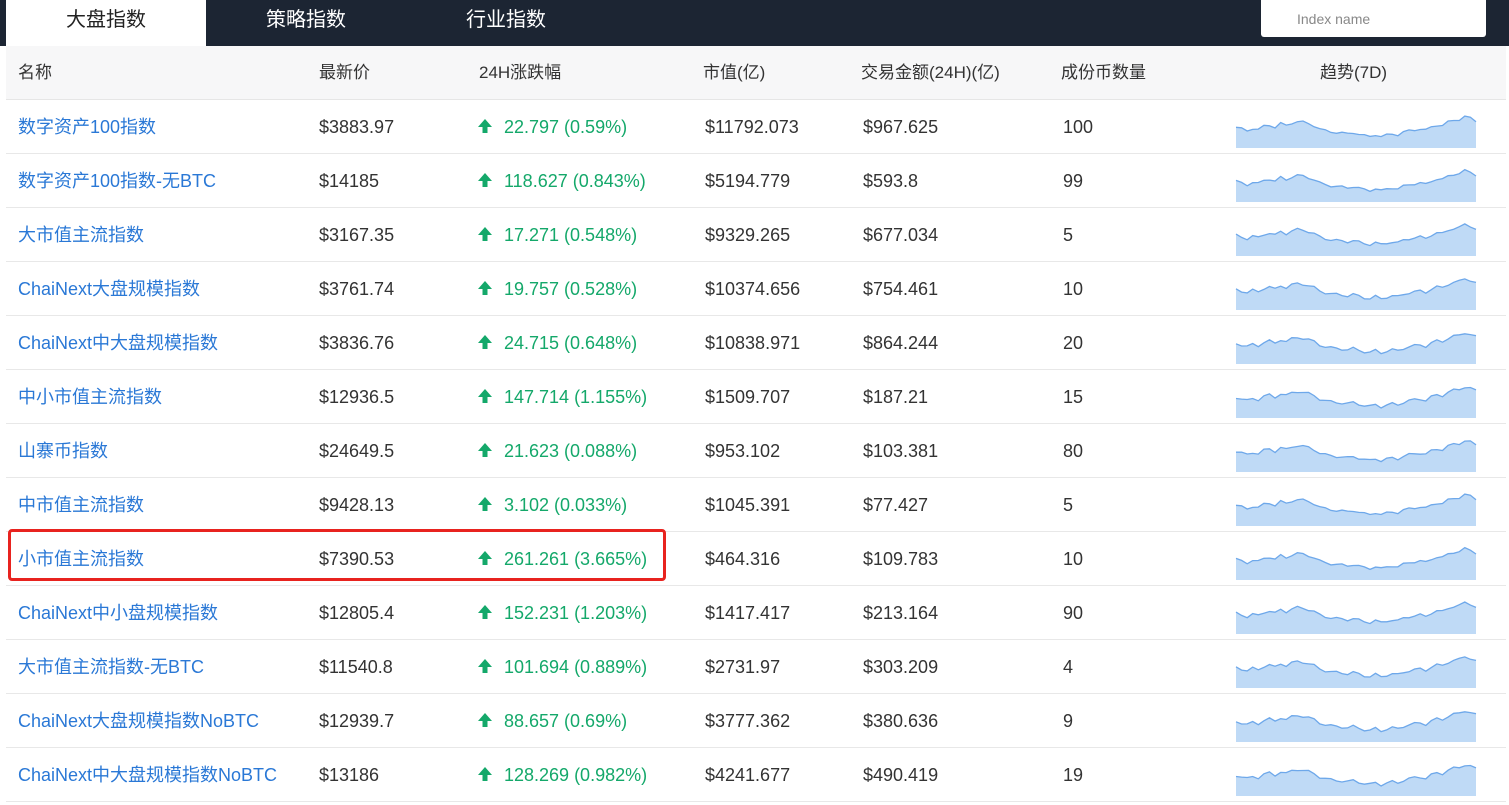  Describe the element at coordinates (557, 343) in the screenshot. I see `change-24h: 24.715 (0.648%)` at that location.